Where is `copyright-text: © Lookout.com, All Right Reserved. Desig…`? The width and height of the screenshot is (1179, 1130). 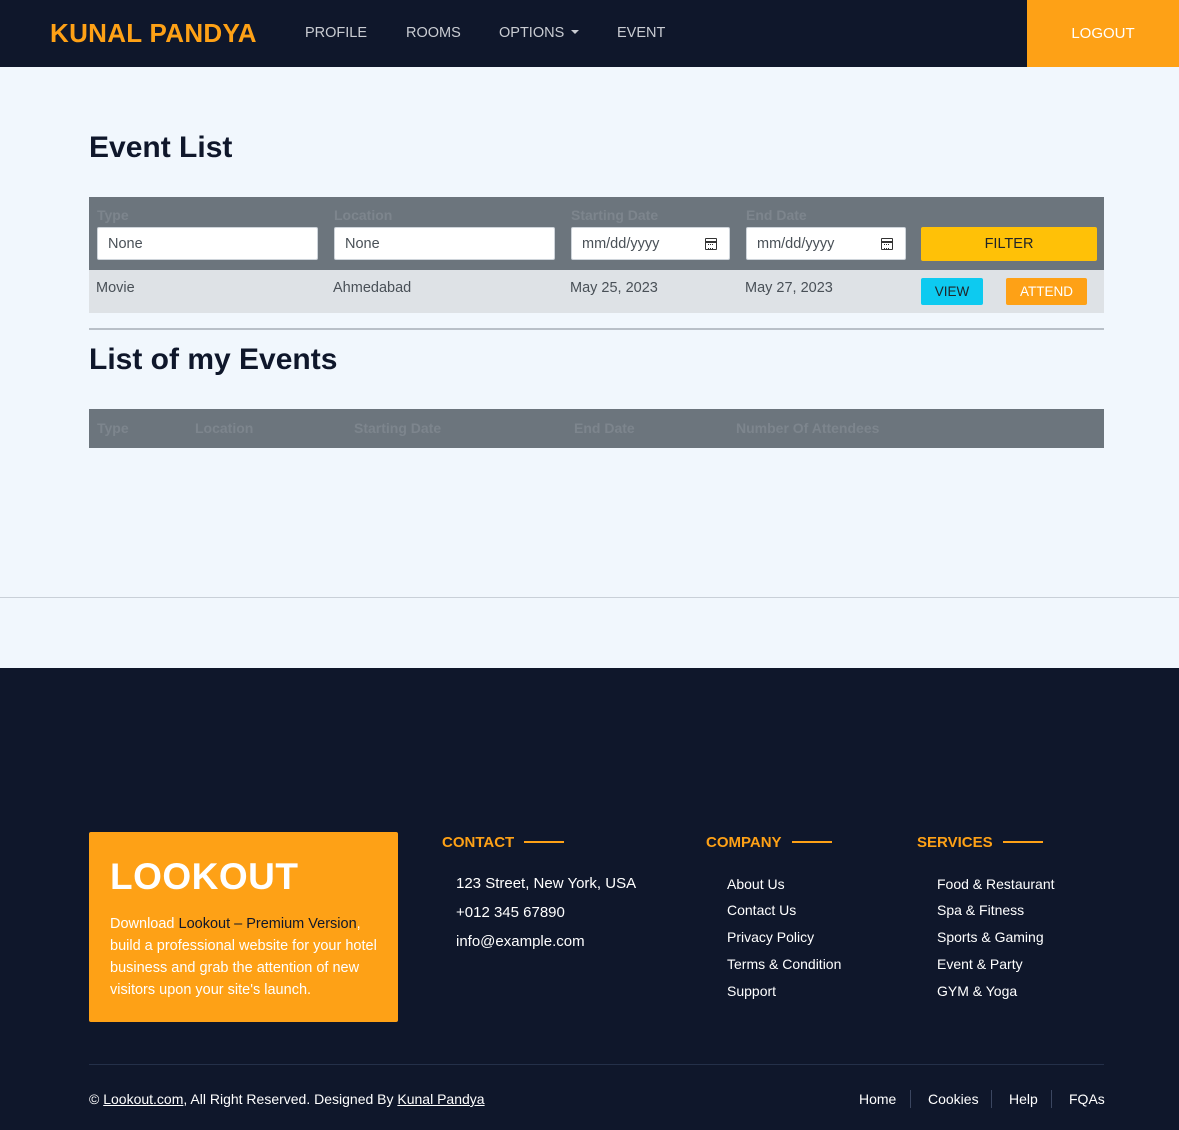 copyright-text: © Lookout.com, All Right Reserved. Desig… is located at coordinates (287, 1099).